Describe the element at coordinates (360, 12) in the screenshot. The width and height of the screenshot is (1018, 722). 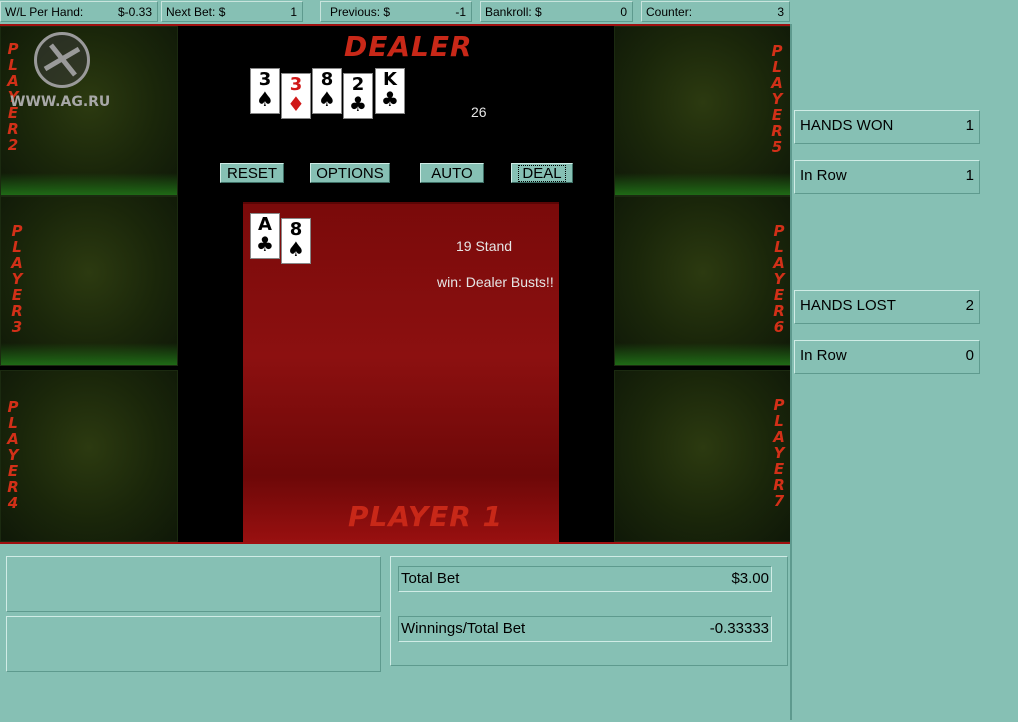
I see `previous-label: Previous: $` at that location.